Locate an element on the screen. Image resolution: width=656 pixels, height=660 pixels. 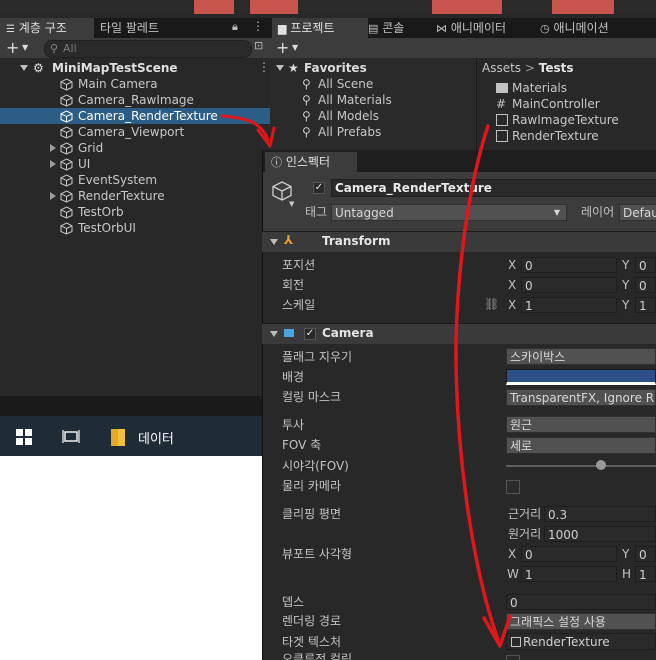
annotation-arrow-project is located at coordinates (477, 383).